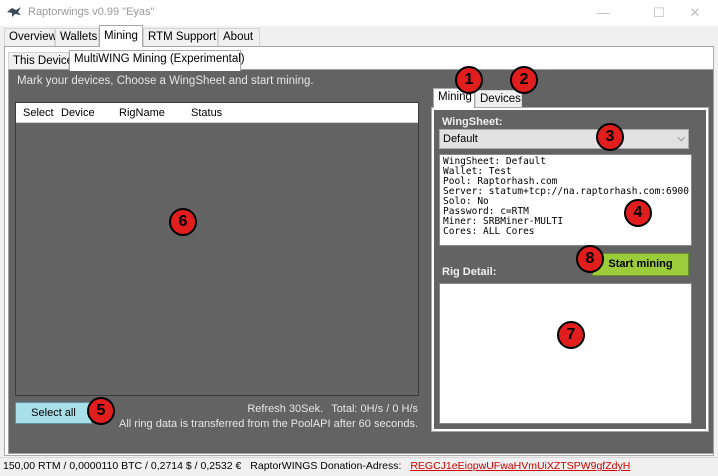 The image size is (718, 476). I want to click on refresh-total-line: Refresh 30Sek. Total: 0H/s / 0 H/s, so click(309, 409).